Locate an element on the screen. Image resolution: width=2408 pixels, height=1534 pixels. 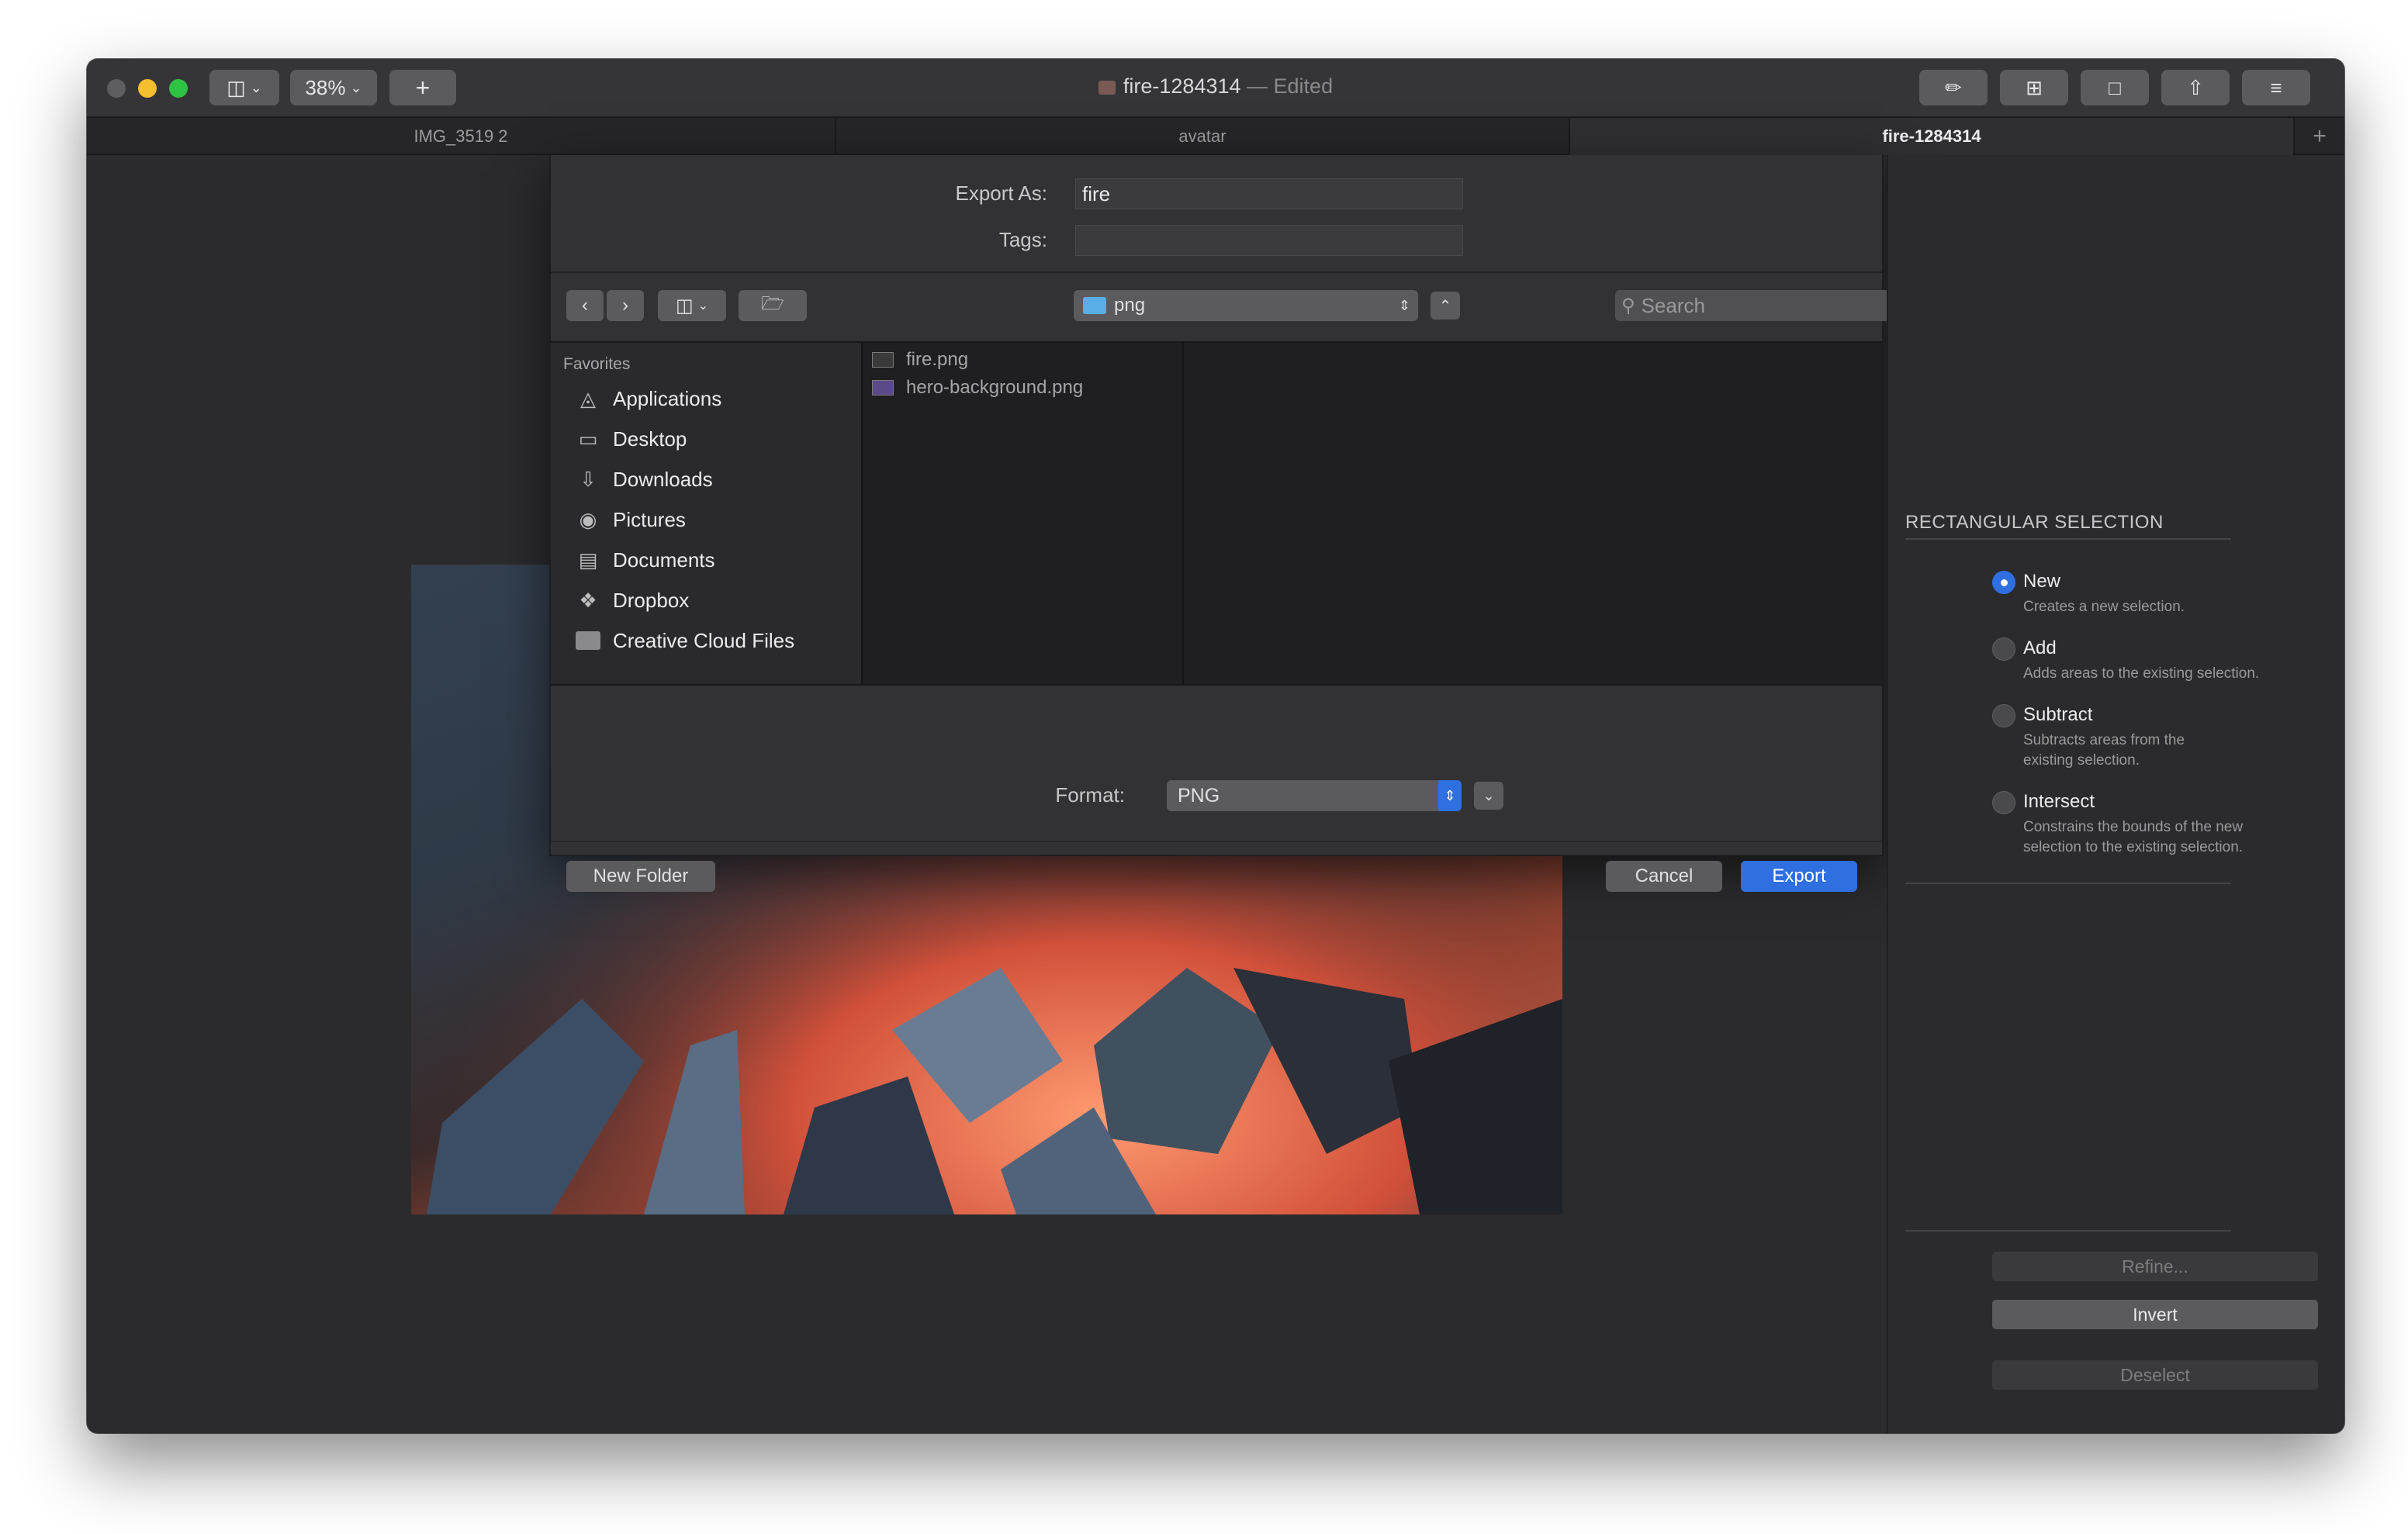
format-dropdown: PNG ⇕ is located at coordinates (1314, 795).